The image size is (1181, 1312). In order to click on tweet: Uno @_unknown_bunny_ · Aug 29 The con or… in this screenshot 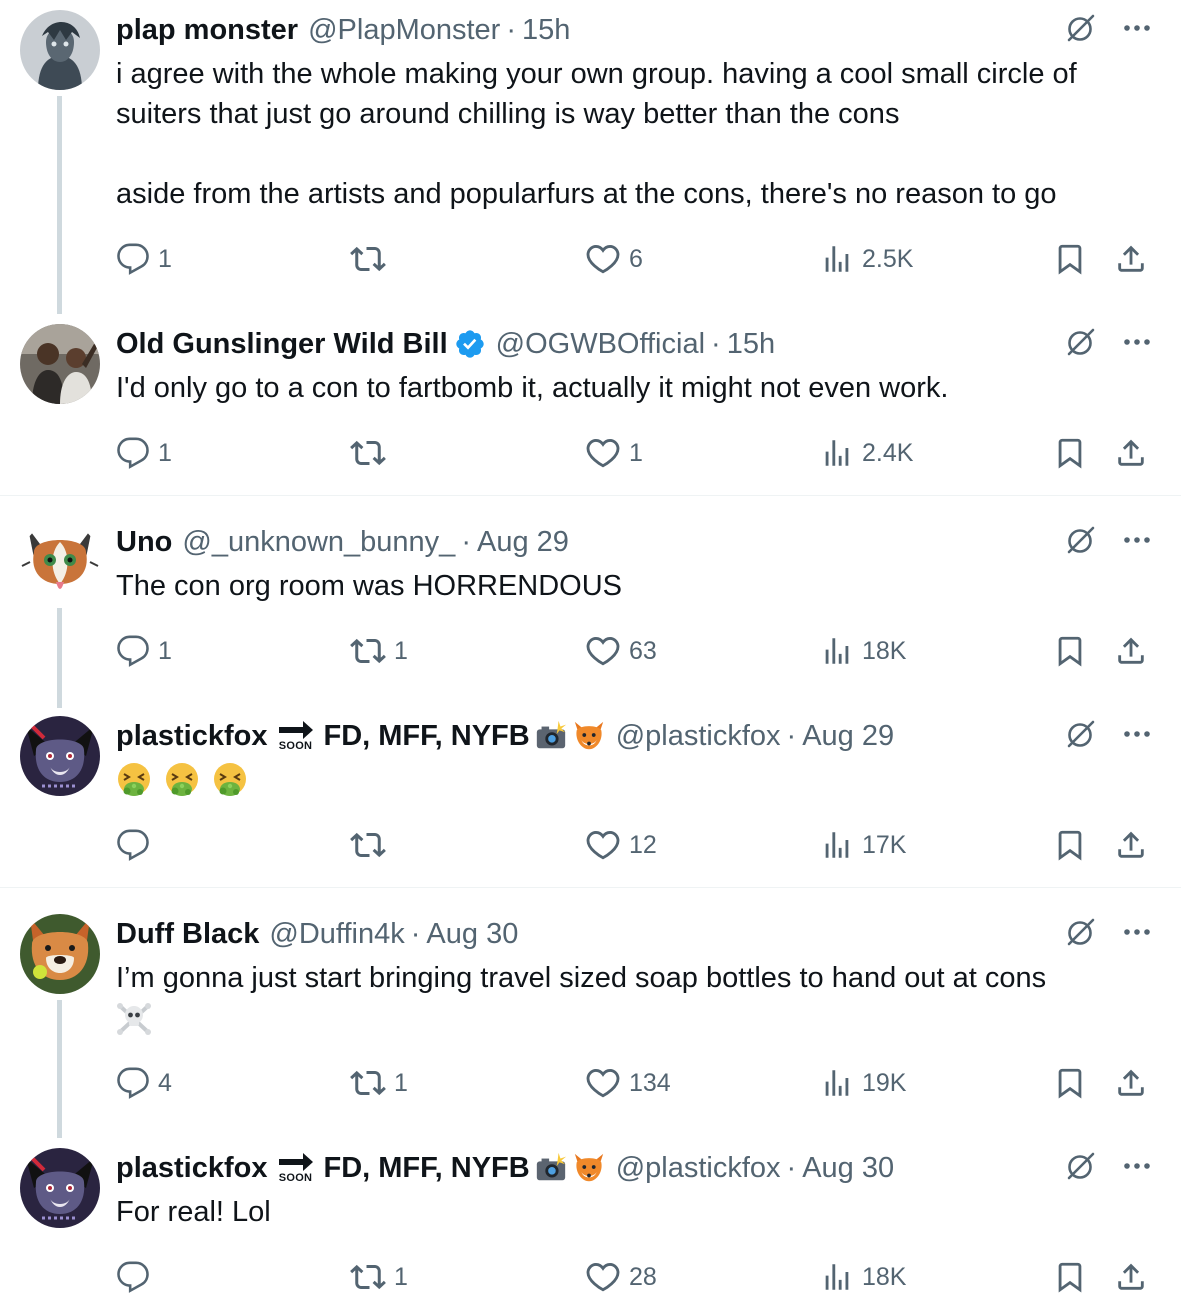, I will do `click(590, 610)`.